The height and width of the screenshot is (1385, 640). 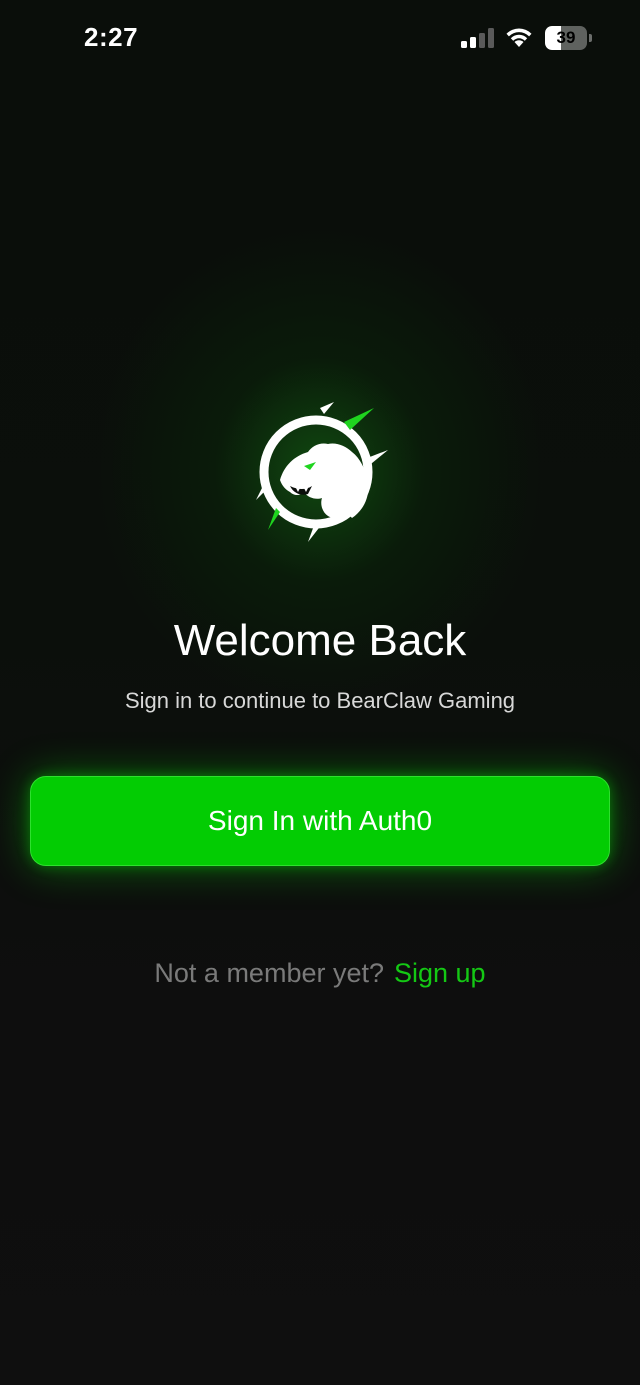 I want to click on battery-body: 39, so click(x=566, y=38).